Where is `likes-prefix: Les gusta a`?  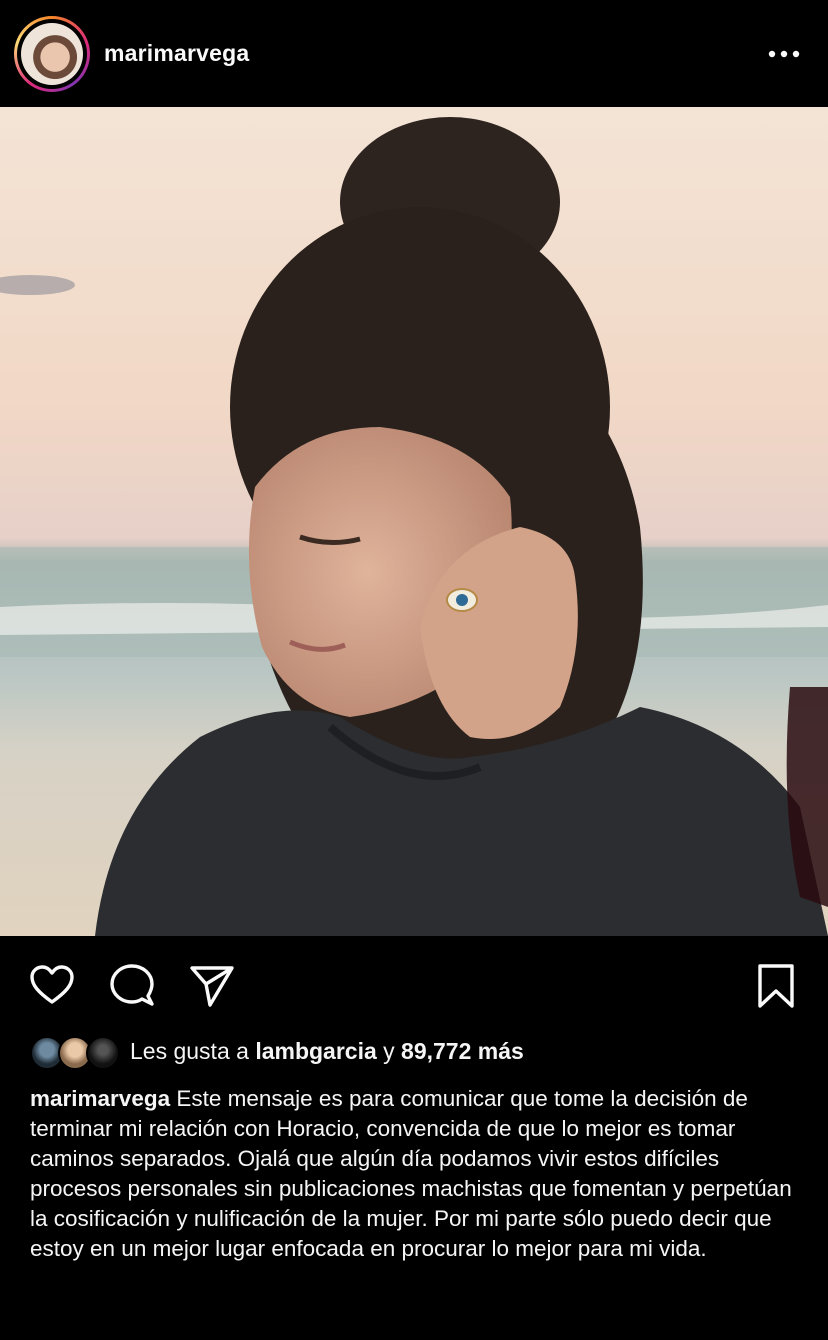
likes-prefix: Les gusta a is located at coordinates (189, 1051).